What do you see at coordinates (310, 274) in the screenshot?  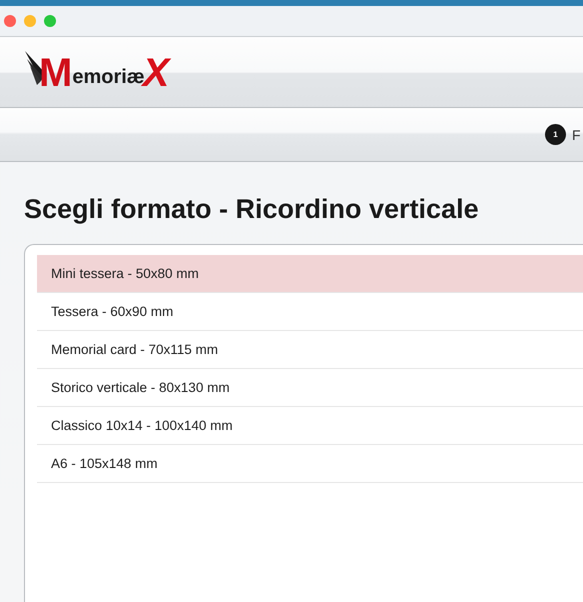 I see `format-option: Mini tessera - 50x80 mm` at bounding box center [310, 274].